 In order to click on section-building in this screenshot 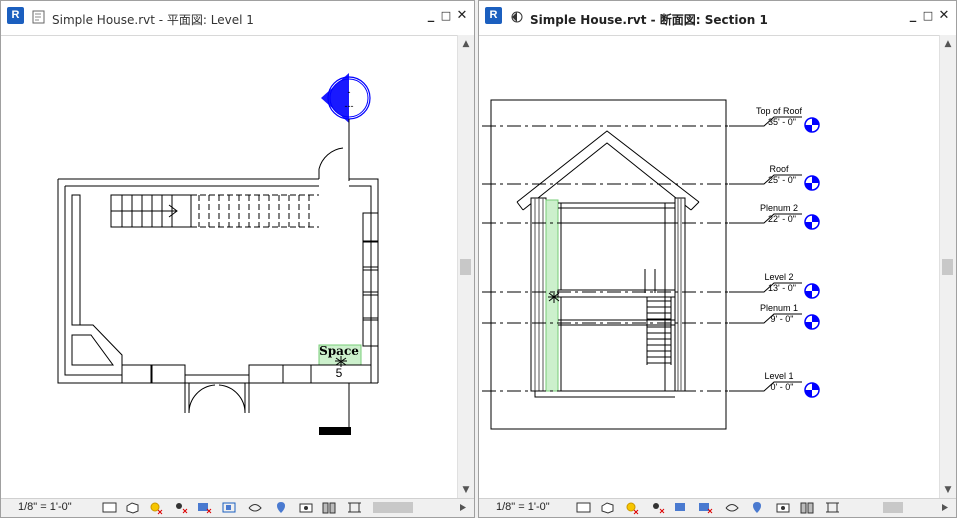, I will do `click(608, 264)`.